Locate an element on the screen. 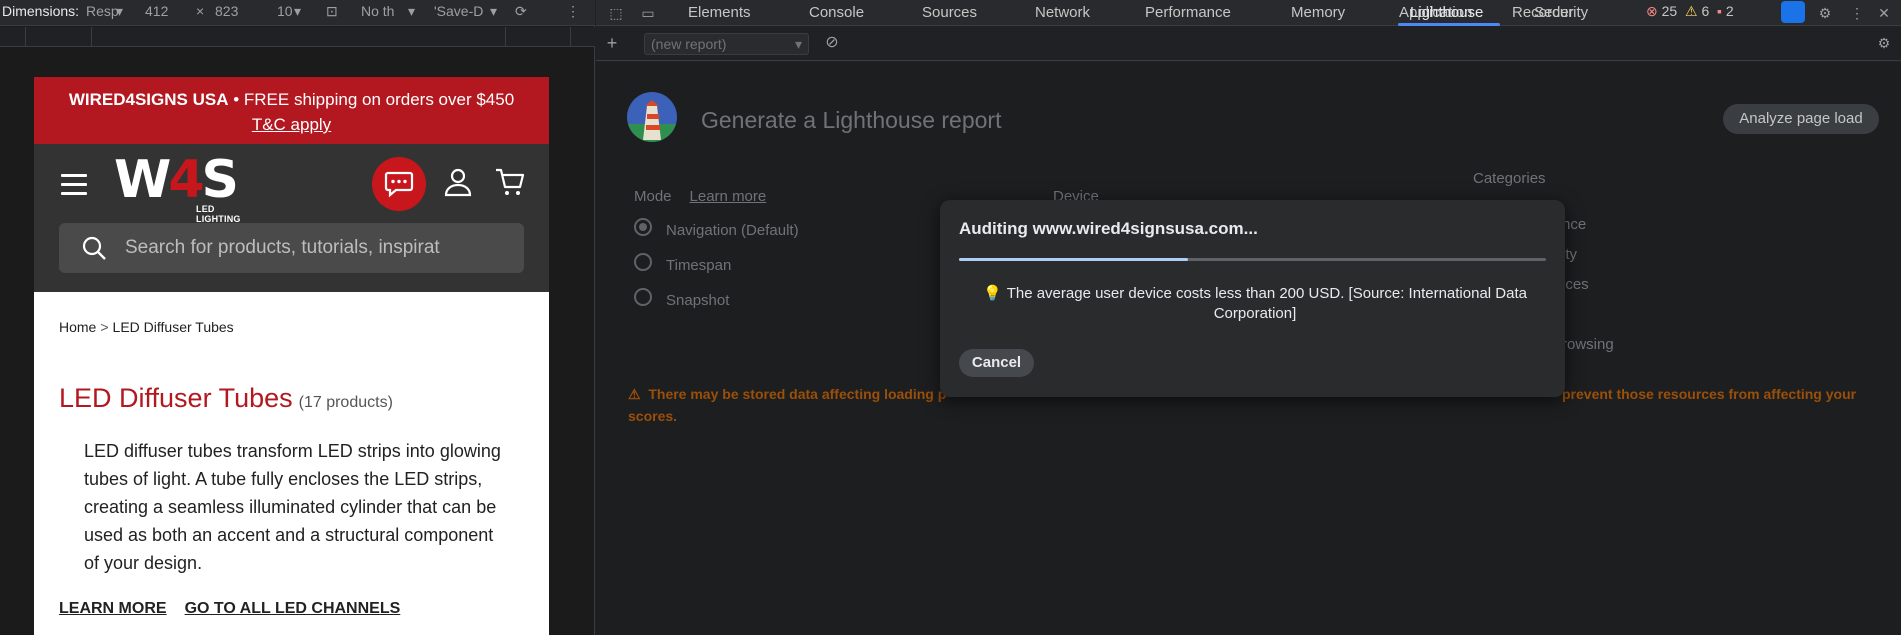 This screenshot has height=635, width=1901. site-header: W4S LED LIGHTING is located at coordinates (291, 218).